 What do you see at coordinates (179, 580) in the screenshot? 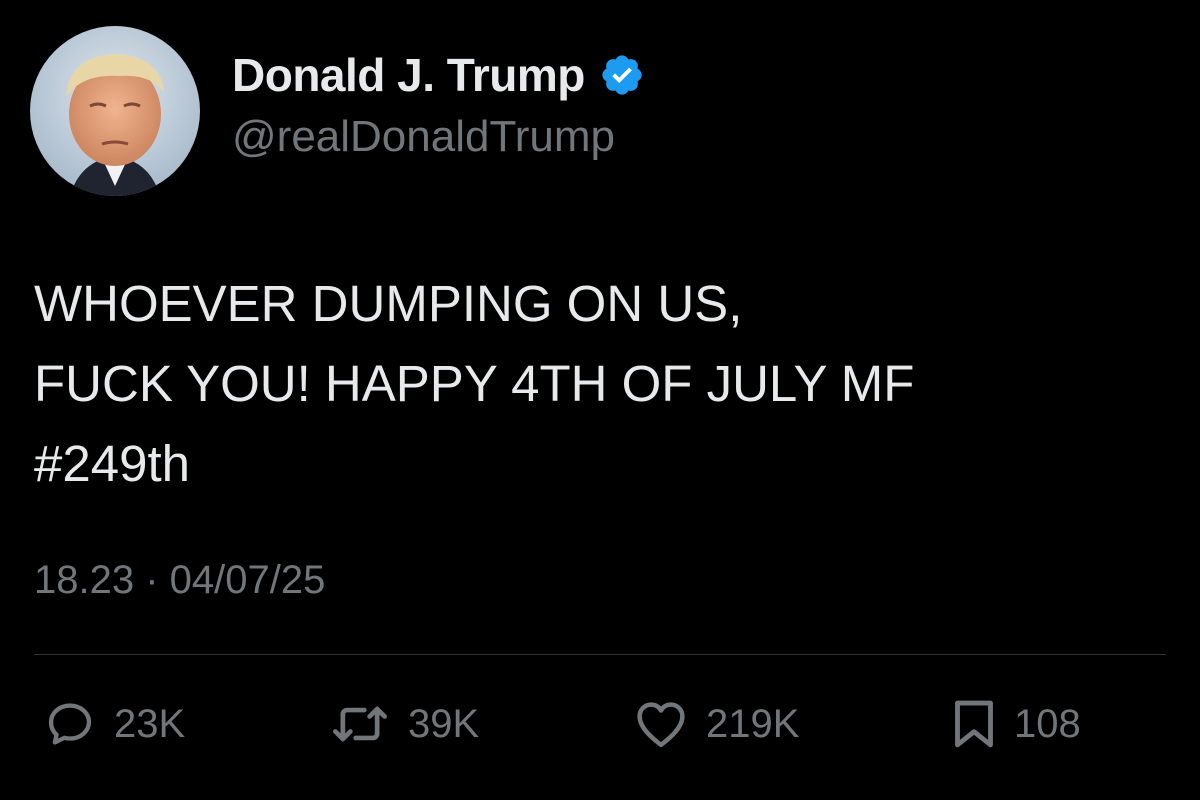
I see `post-timestamp: 18.23 · 04/07/25` at bounding box center [179, 580].